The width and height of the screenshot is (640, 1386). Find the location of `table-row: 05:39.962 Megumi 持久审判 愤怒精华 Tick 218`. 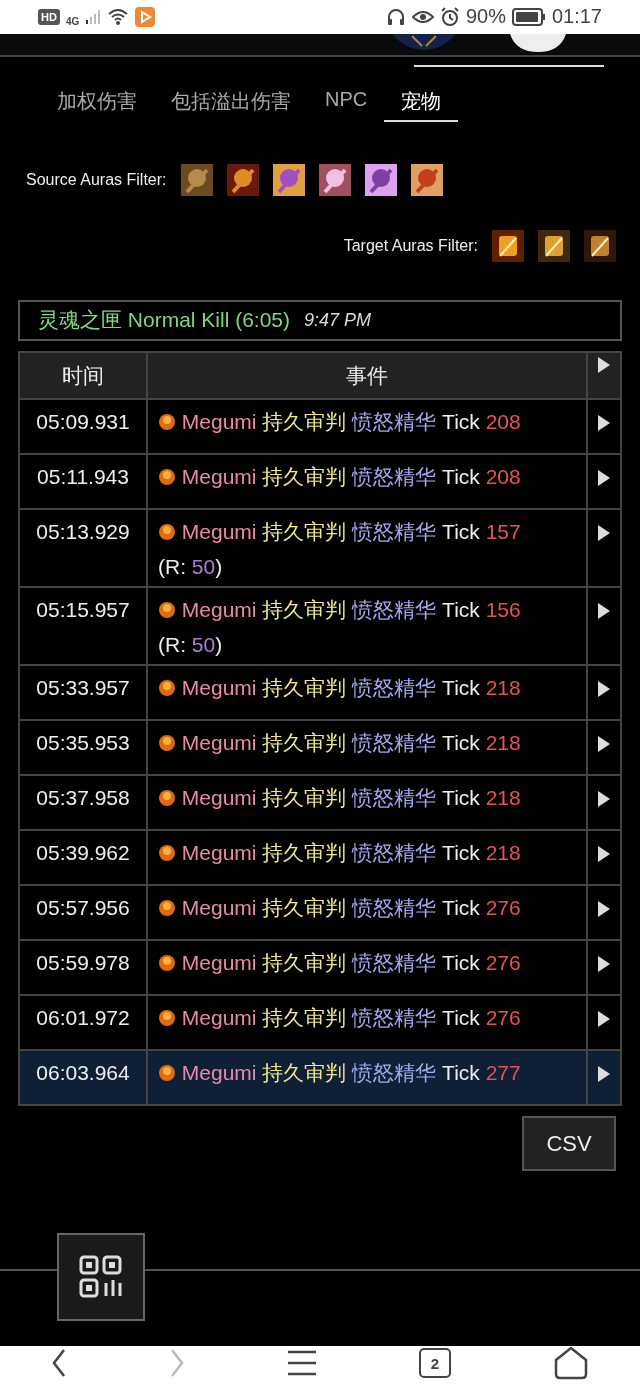

table-row: 05:39.962 Megumi 持久审判 愤怒精华 Tick 218 is located at coordinates (320, 858).